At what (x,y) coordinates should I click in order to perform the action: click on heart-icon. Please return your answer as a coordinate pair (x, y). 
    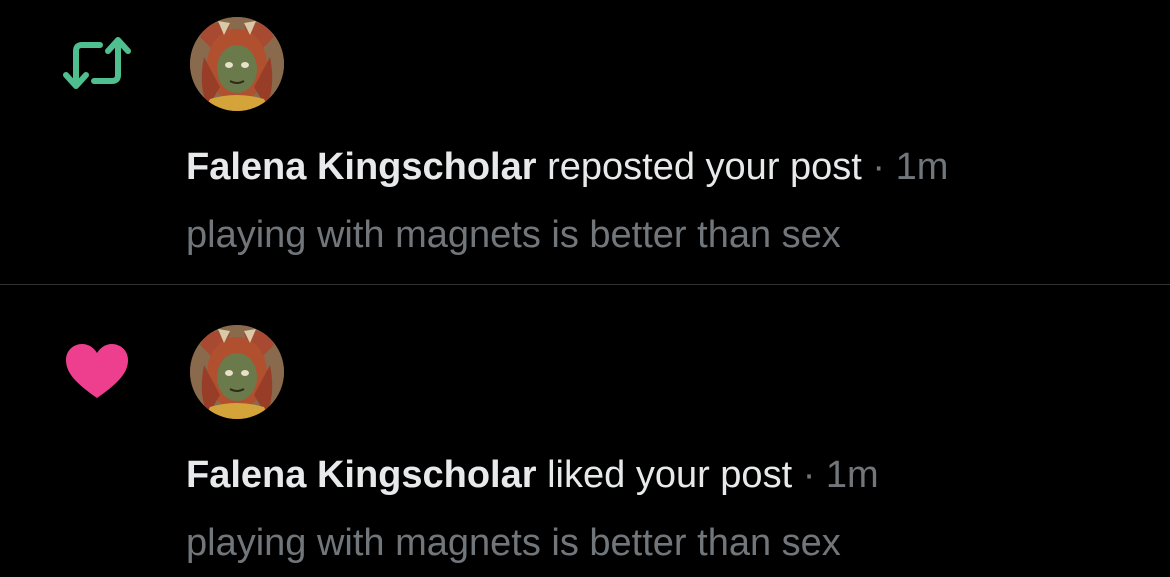
    Looking at the image, I should click on (97, 372).